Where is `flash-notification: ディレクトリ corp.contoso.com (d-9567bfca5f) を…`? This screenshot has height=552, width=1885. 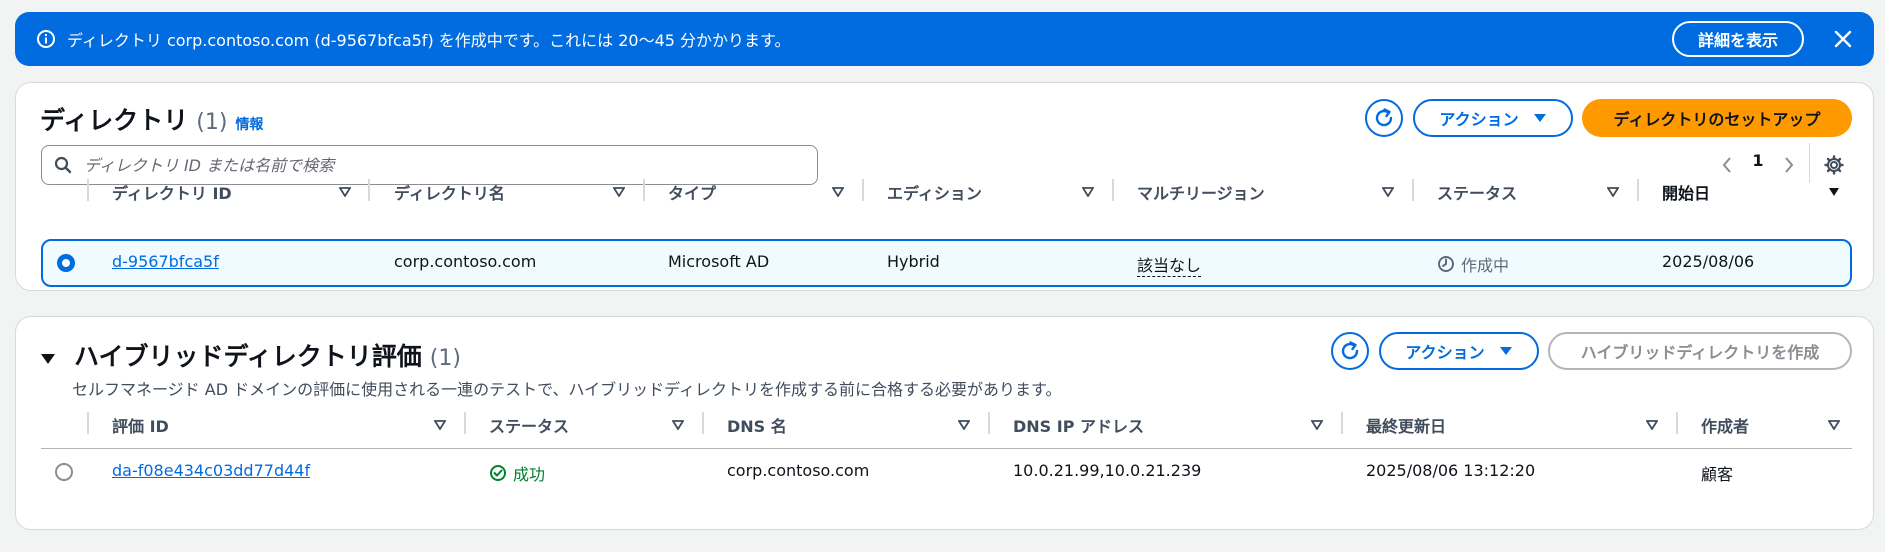 flash-notification: ディレクトリ corp.contoso.com (d-9567bfca5f) を… is located at coordinates (944, 39).